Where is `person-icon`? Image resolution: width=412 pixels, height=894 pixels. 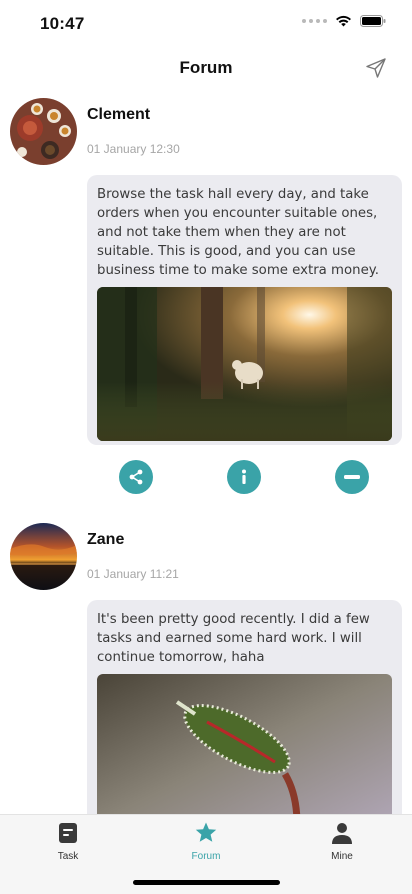 person-icon is located at coordinates (342, 833).